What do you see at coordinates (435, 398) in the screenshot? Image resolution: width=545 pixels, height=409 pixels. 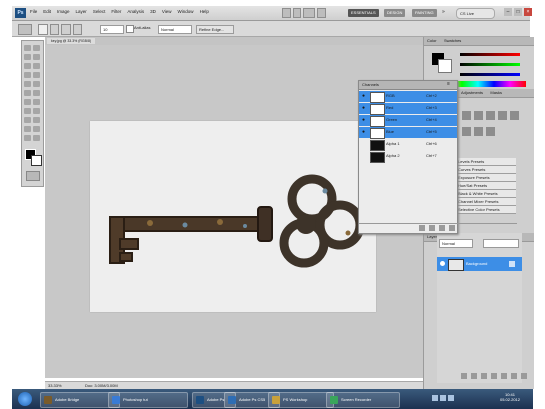 I see `network-icon` at bounding box center [435, 398].